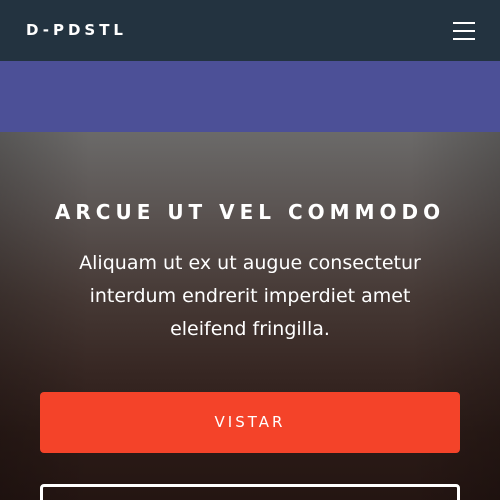  Describe the element at coordinates (250, 212) in the screenshot. I see `hero-title: ARCUE UT VEL COMMODO` at that location.